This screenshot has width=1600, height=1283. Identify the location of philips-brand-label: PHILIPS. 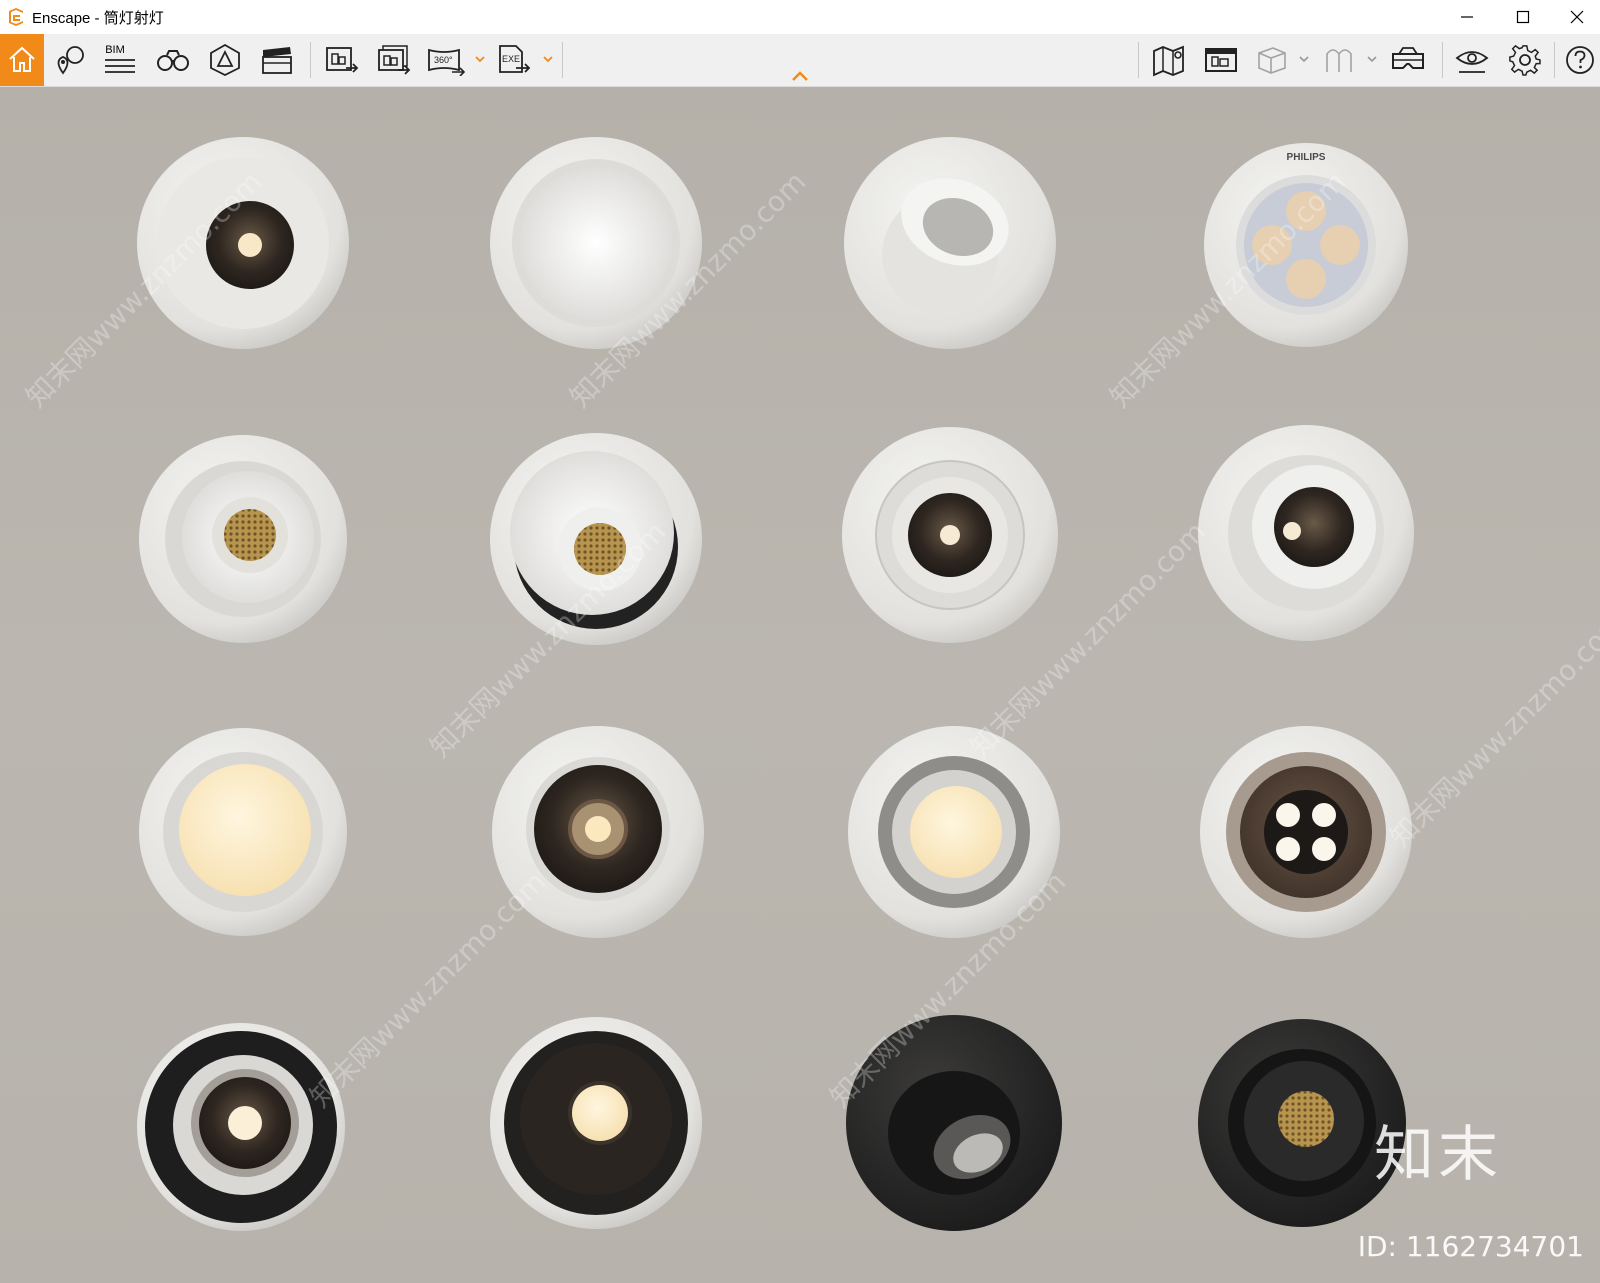
(1306, 157).